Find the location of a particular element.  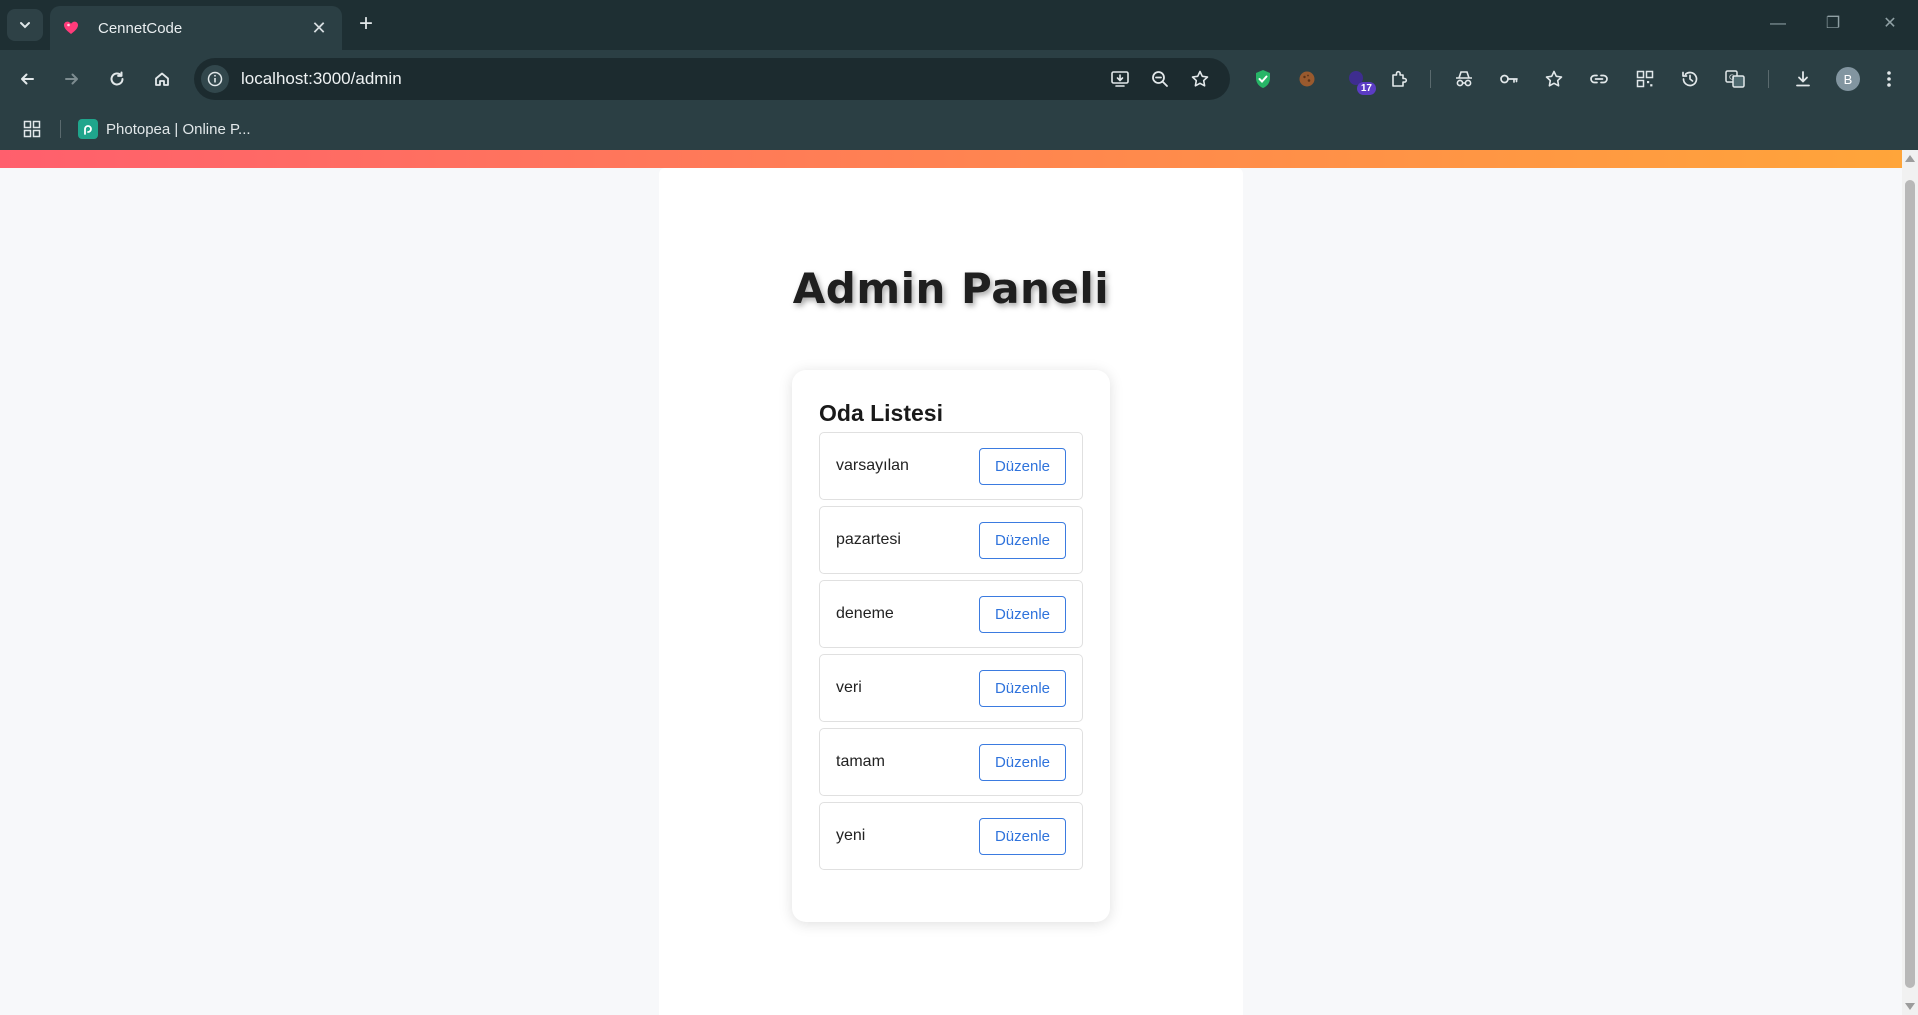

download-icon is located at coordinates (1803, 79).